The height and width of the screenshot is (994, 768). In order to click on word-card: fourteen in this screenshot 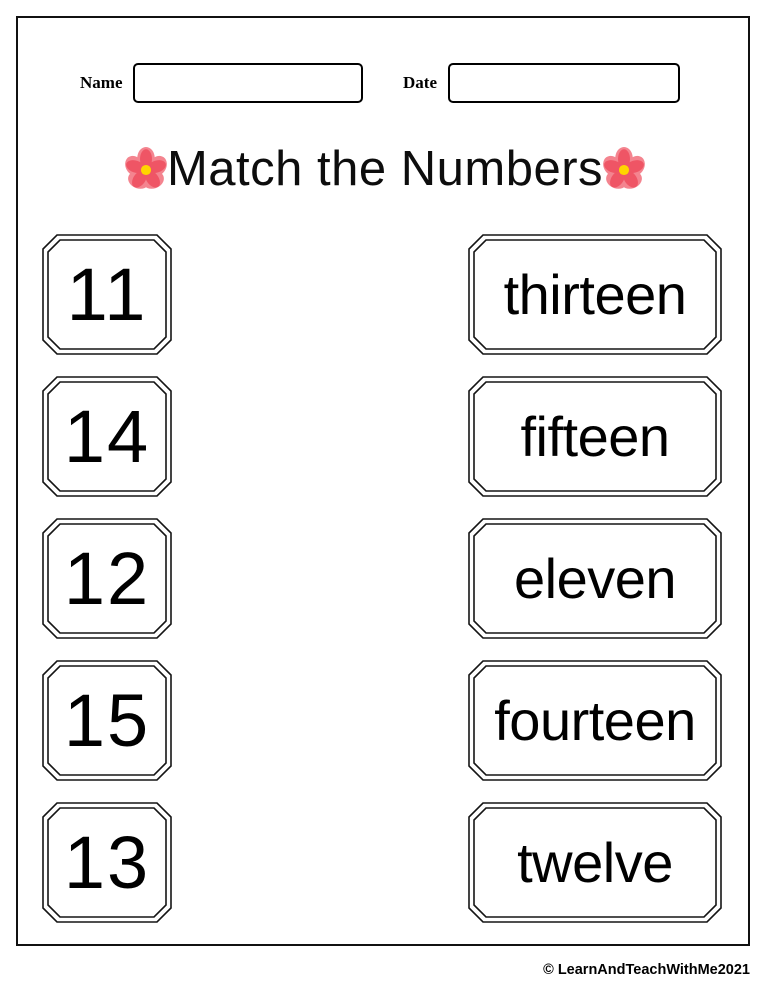, I will do `click(595, 720)`.